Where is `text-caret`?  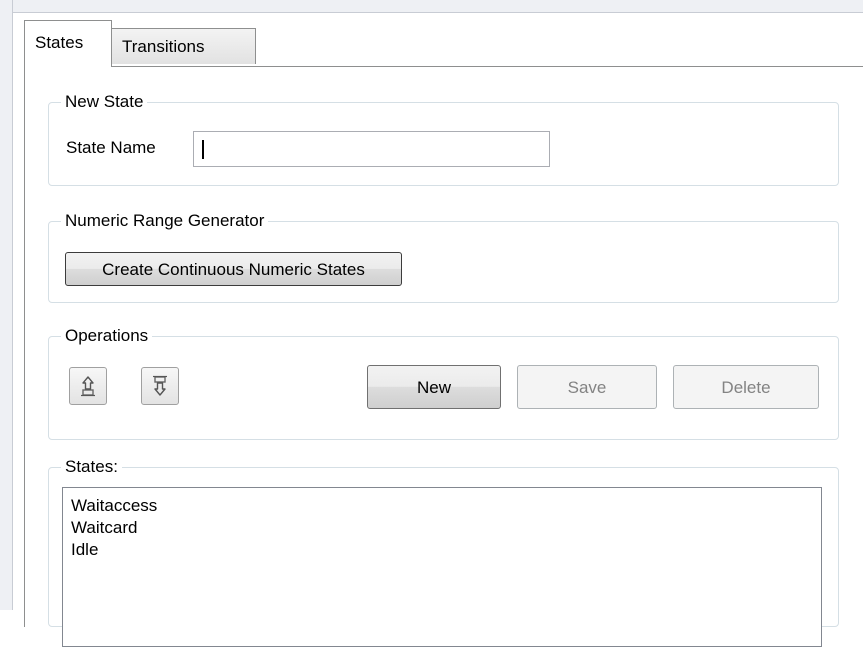 text-caret is located at coordinates (203, 149).